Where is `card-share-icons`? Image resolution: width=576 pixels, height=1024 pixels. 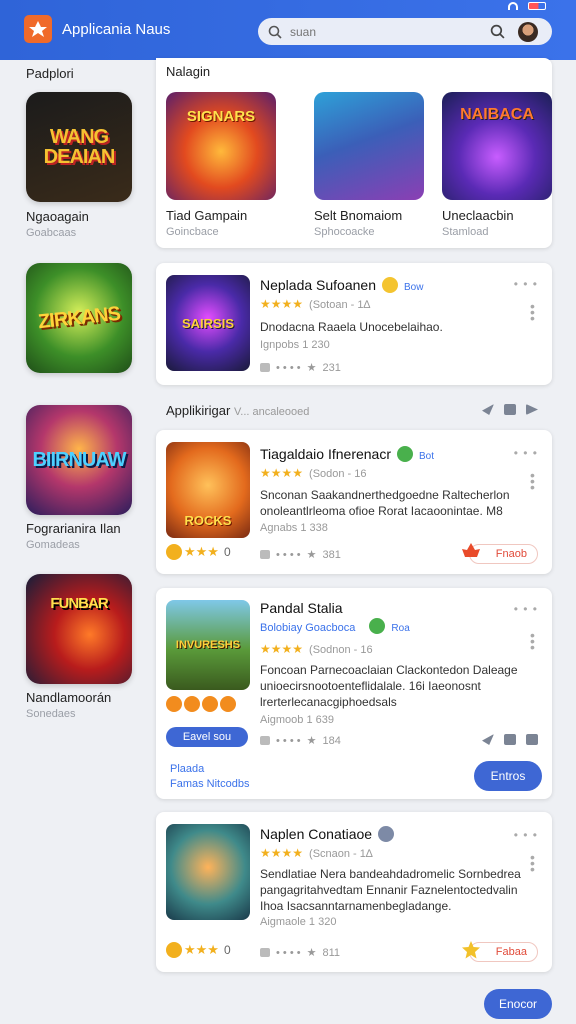 card-share-icons is located at coordinates (510, 739).